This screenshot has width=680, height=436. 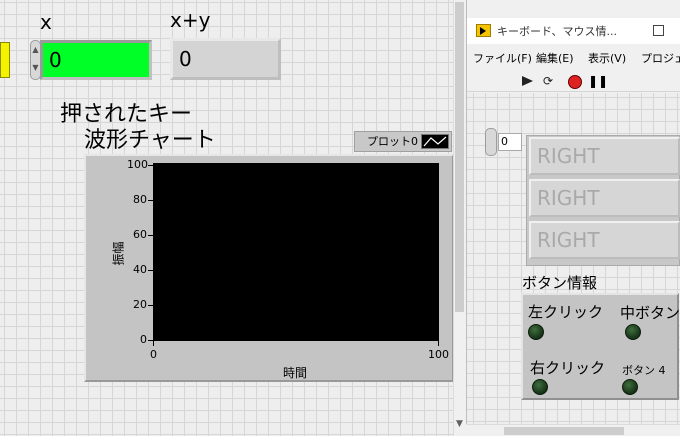 I want to click on y-axis-title: 振幅, so click(x=118, y=253).